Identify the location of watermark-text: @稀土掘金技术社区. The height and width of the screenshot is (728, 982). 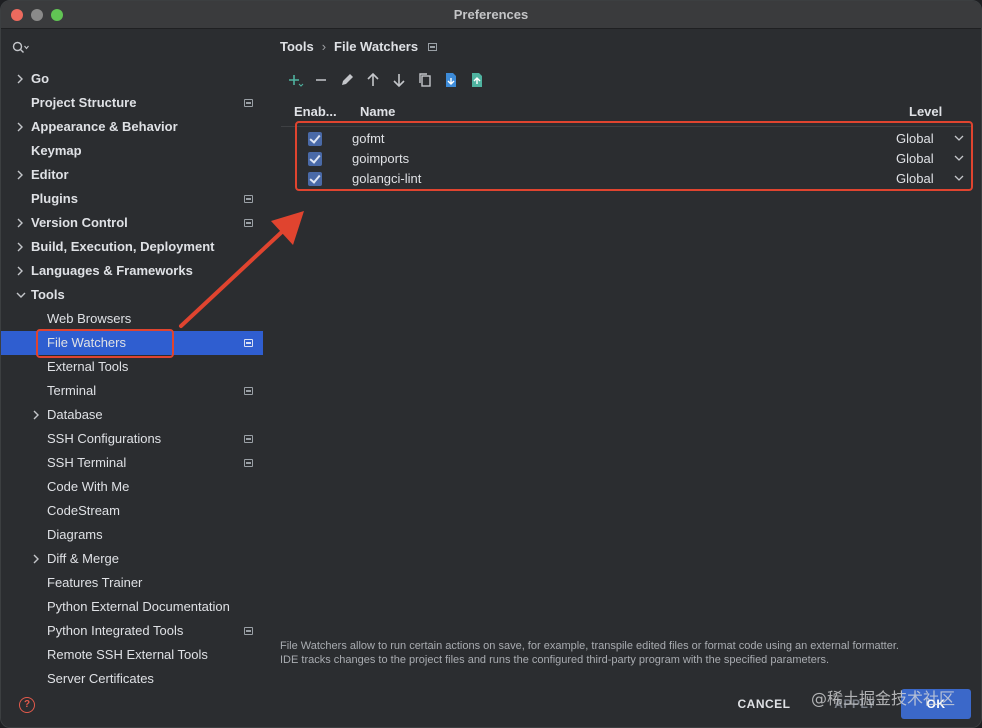
(883, 698).